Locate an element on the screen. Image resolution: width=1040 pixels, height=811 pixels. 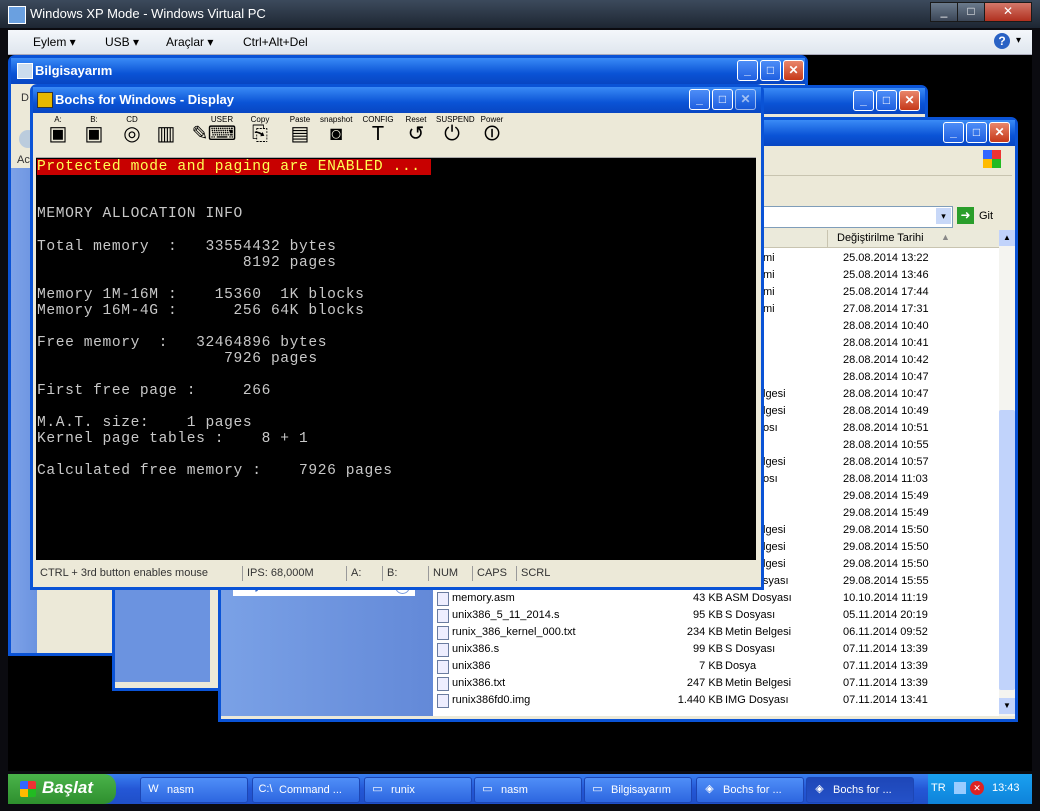
reset-icon: Reset ↺ is located at coordinates (416, 134).